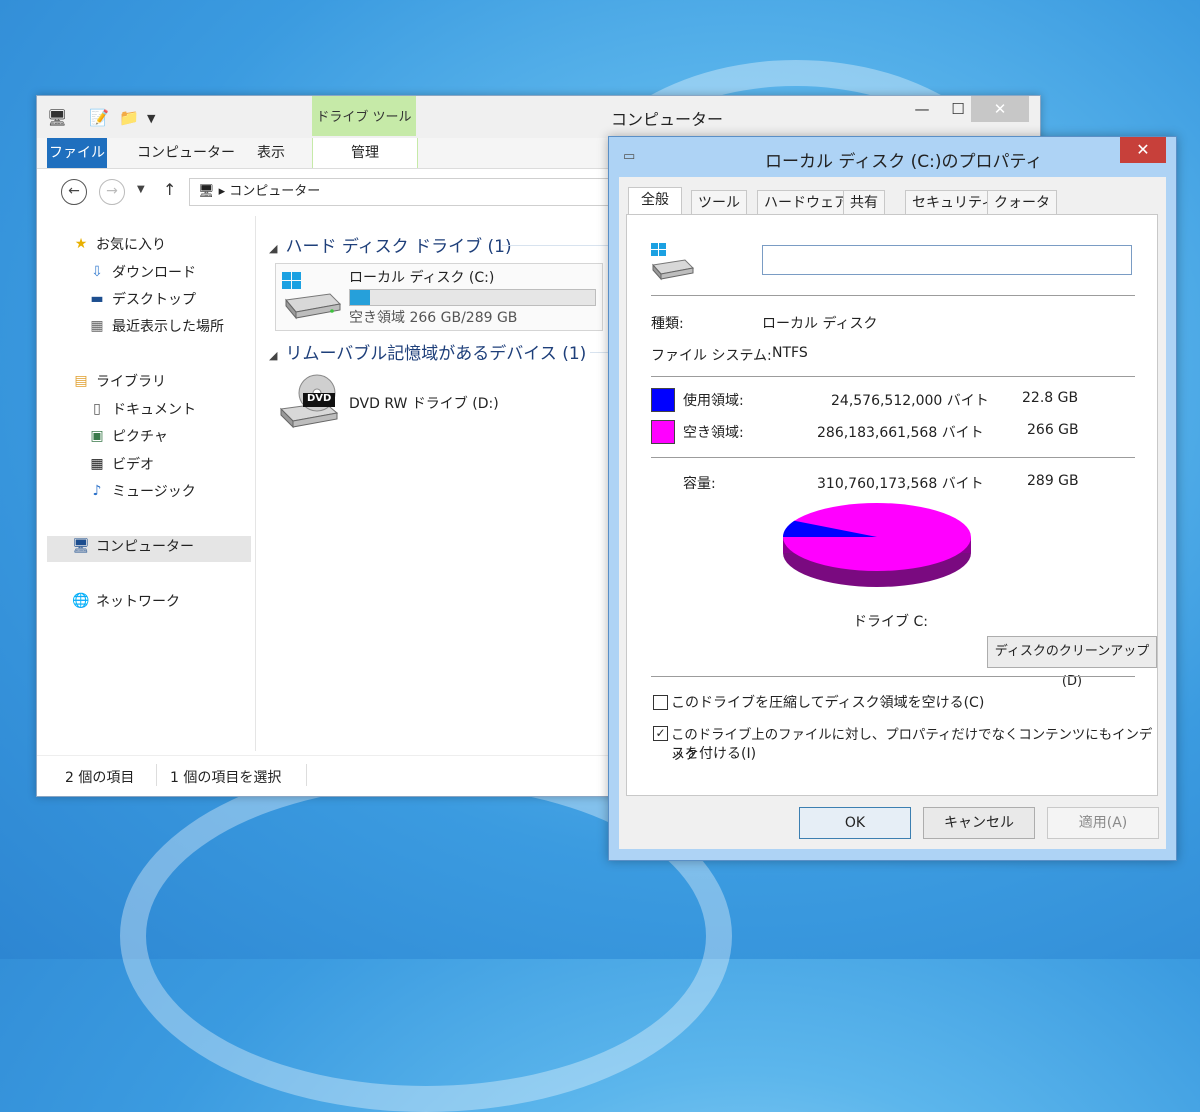 The image size is (1200, 1112). What do you see at coordinates (699, 484) in the screenshot?
I see `capacity-label: 容量:` at bounding box center [699, 484].